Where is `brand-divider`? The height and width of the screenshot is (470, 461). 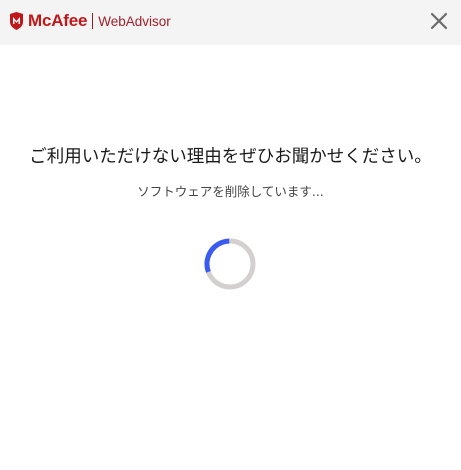
brand-divider is located at coordinates (93, 21).